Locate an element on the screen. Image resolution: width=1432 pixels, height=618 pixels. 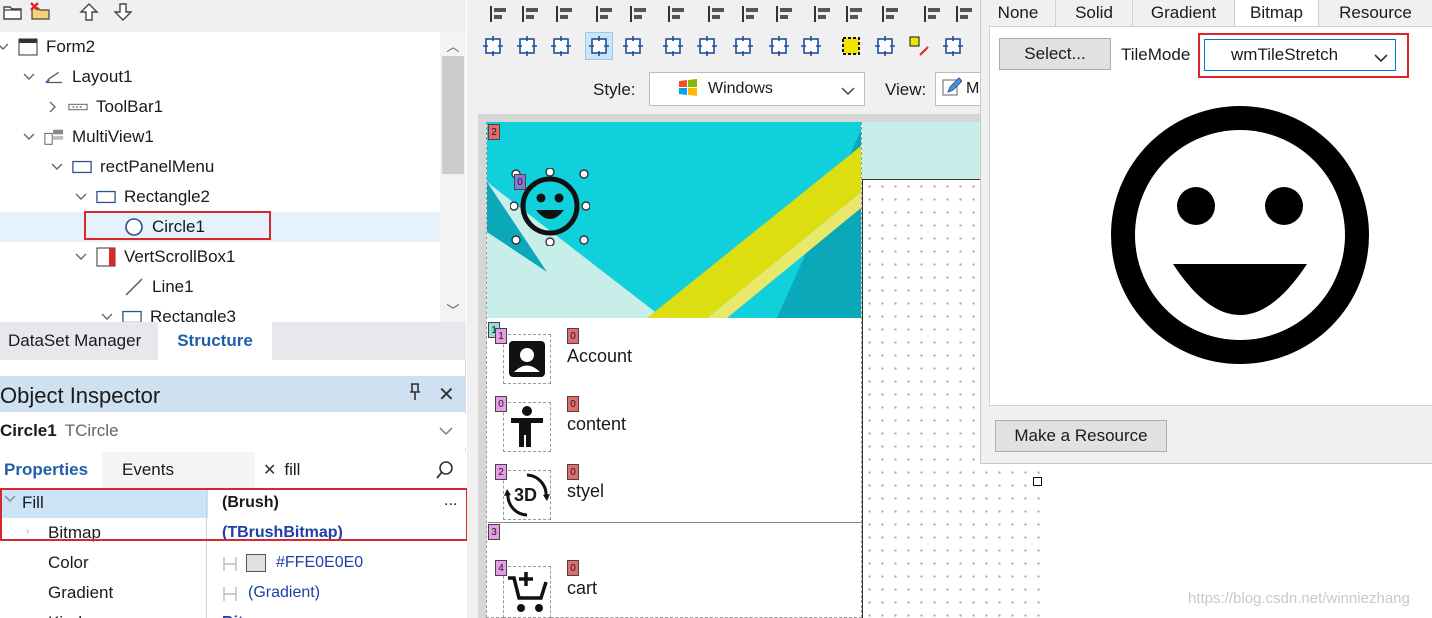
center-icon is located at coordinates (527, 46).